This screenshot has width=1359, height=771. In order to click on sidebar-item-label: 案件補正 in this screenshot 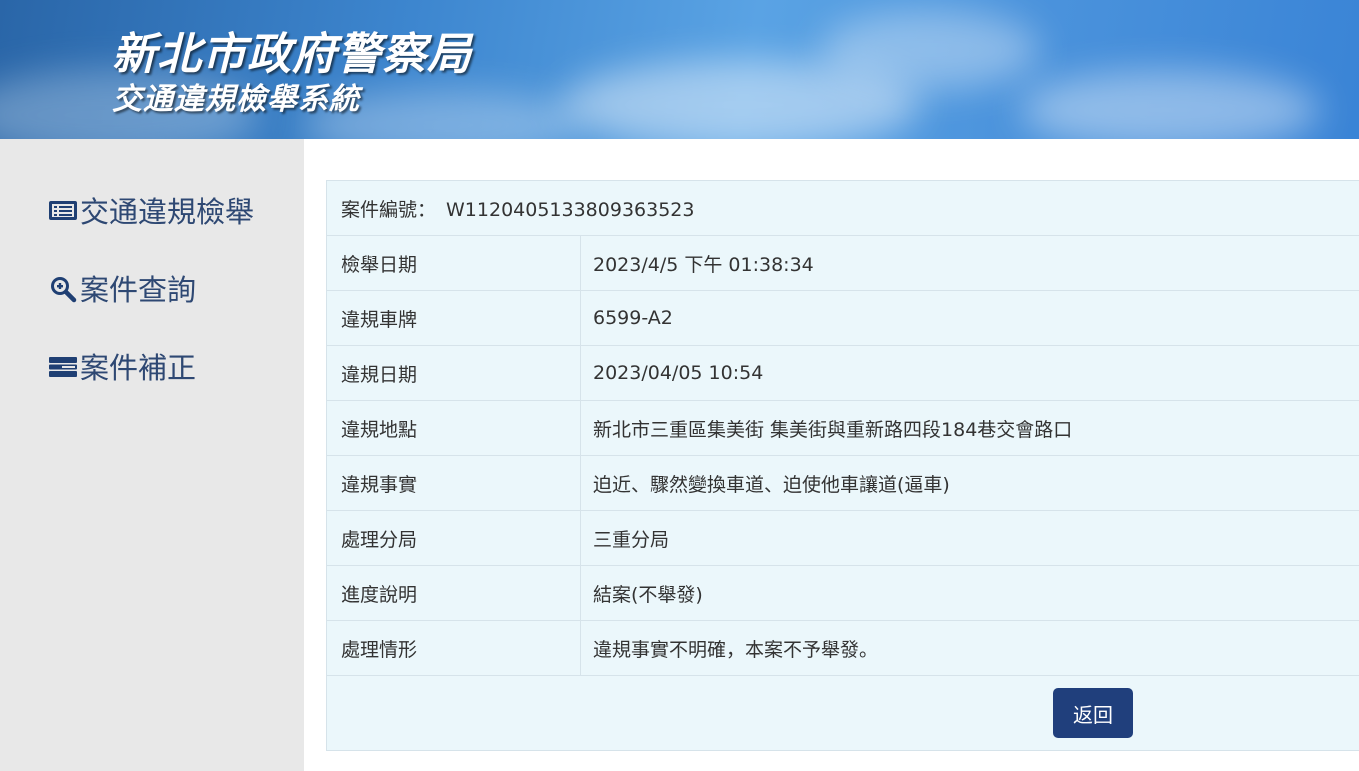, I will do `click(138, 368)`.